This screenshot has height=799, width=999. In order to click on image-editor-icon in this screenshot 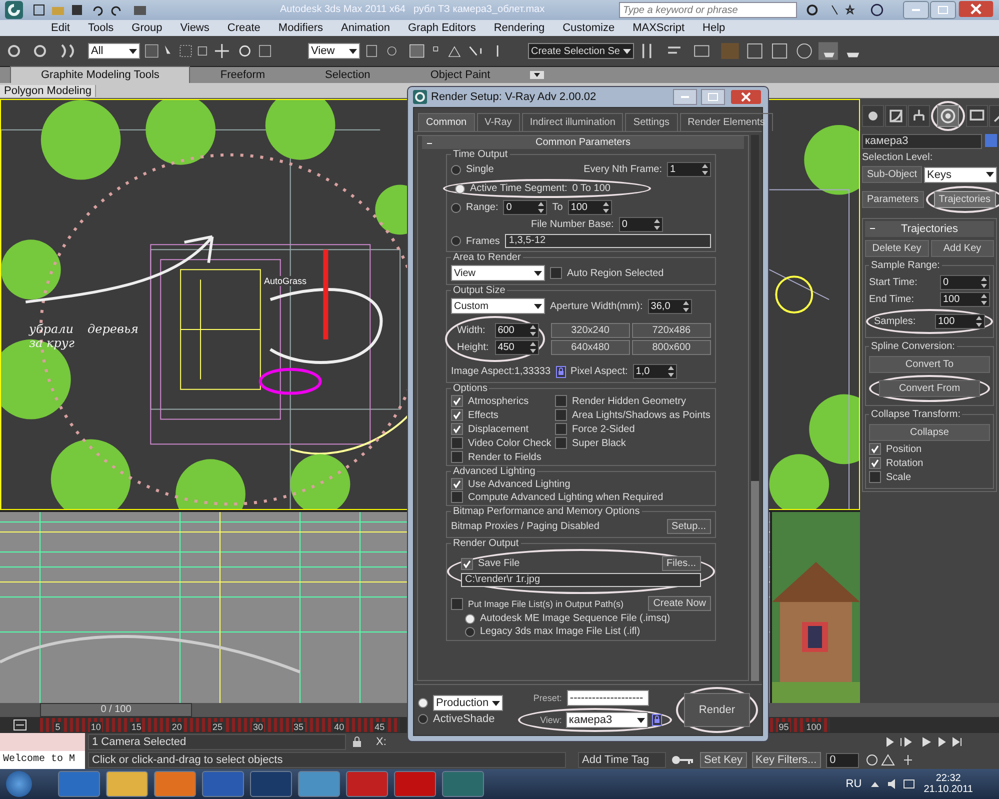, I will do `click(271, 784)`.